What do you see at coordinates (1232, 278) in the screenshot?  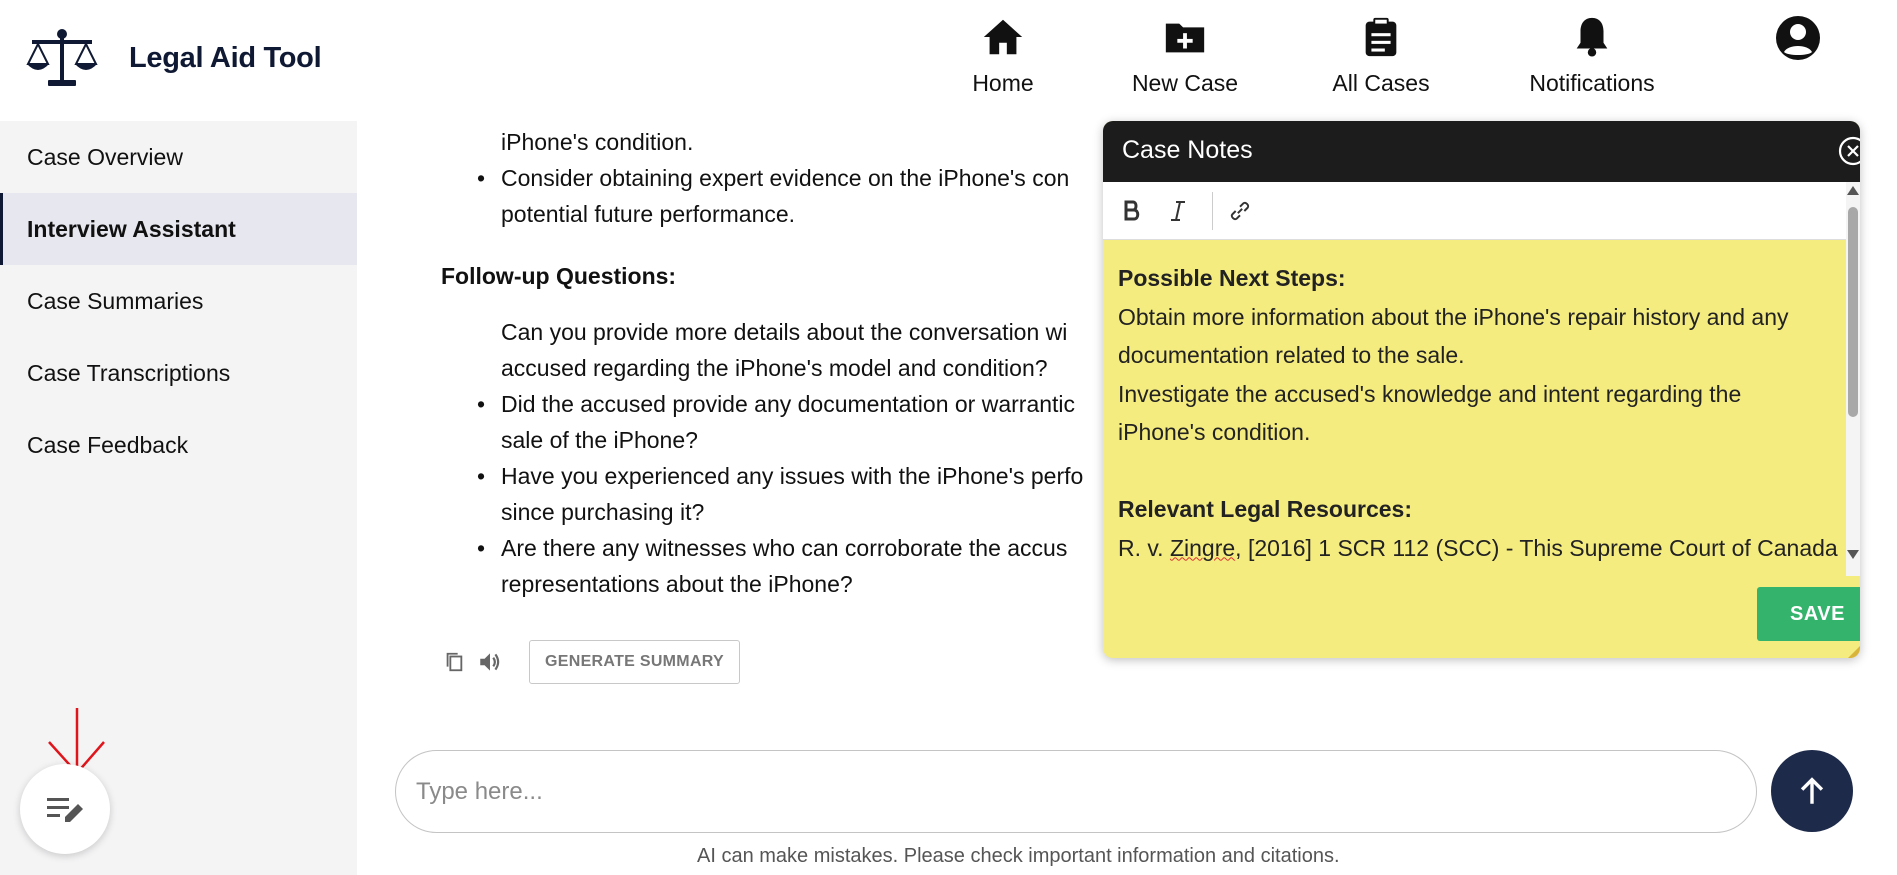 I see `notes-heading-next-steps: Possible Next Steps:` at bounding box center [1232, 278].